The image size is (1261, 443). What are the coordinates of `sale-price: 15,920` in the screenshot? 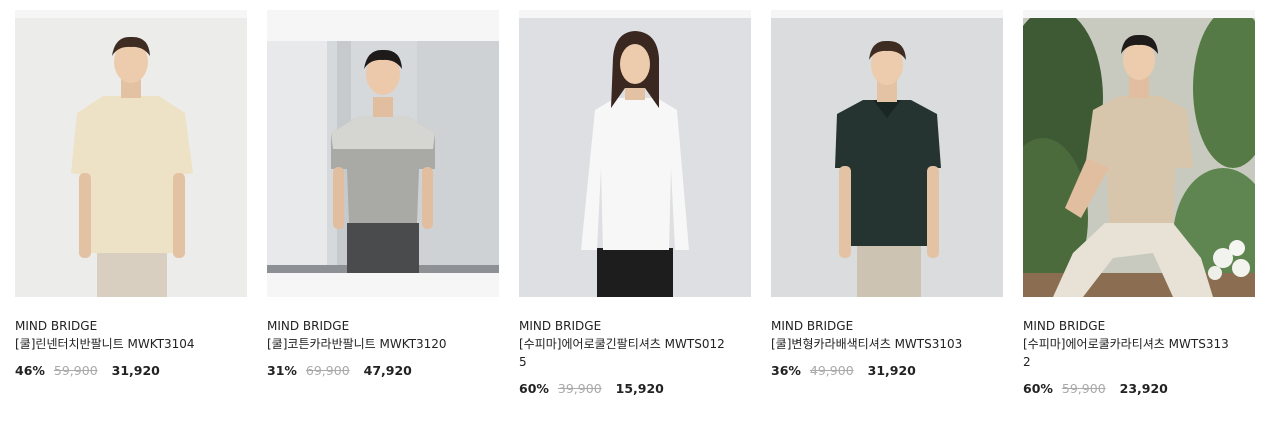 It's located at (639, 388).